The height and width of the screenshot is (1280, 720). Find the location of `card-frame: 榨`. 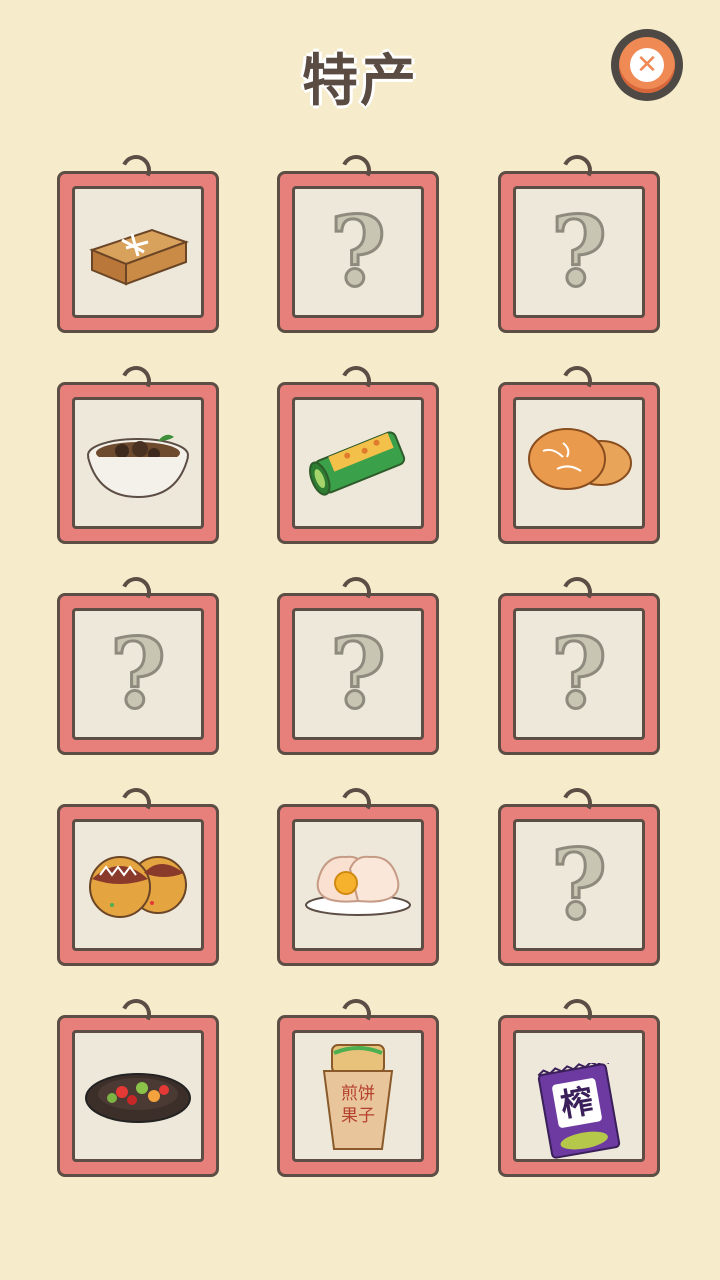

card-frame: 榨 is located at coordinates (579, 1096).